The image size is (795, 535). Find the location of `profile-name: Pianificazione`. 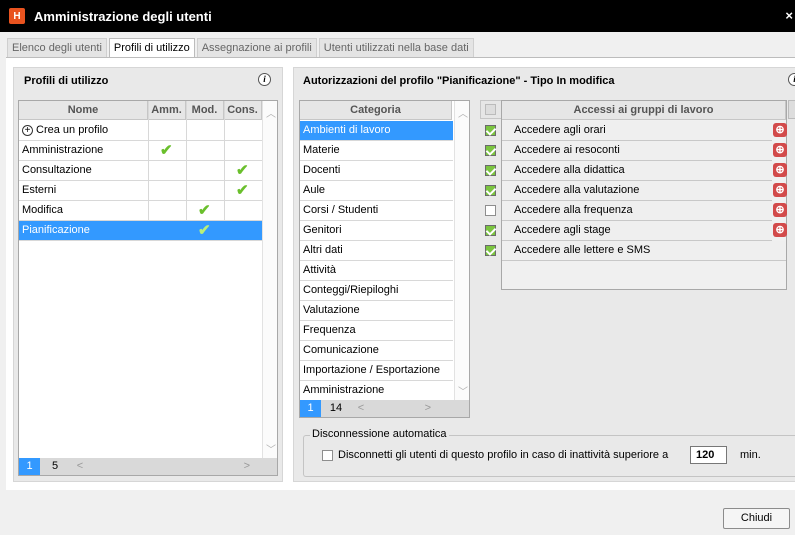

profile-name: Pianificazione is located at coordinates (56, 230).